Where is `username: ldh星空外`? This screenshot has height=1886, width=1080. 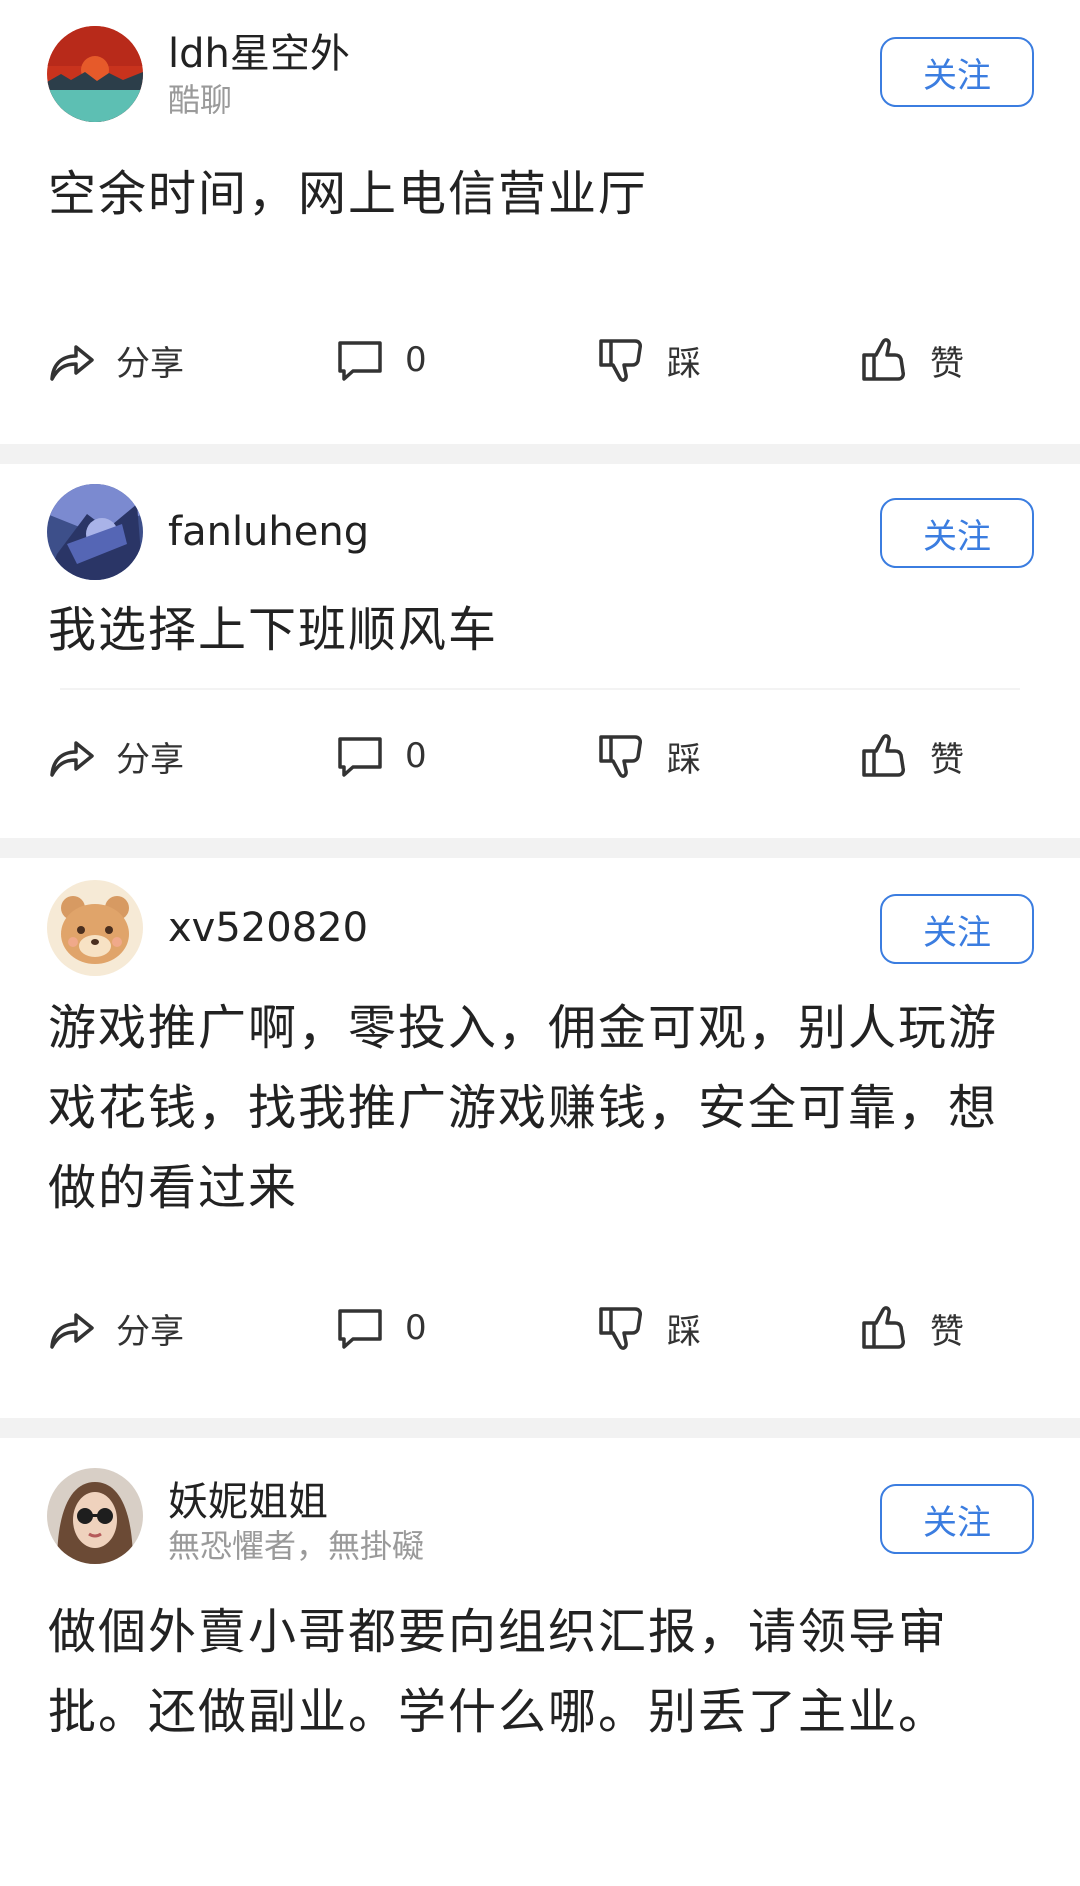 username: ldh星空外 is located at coordinates (259, 54).